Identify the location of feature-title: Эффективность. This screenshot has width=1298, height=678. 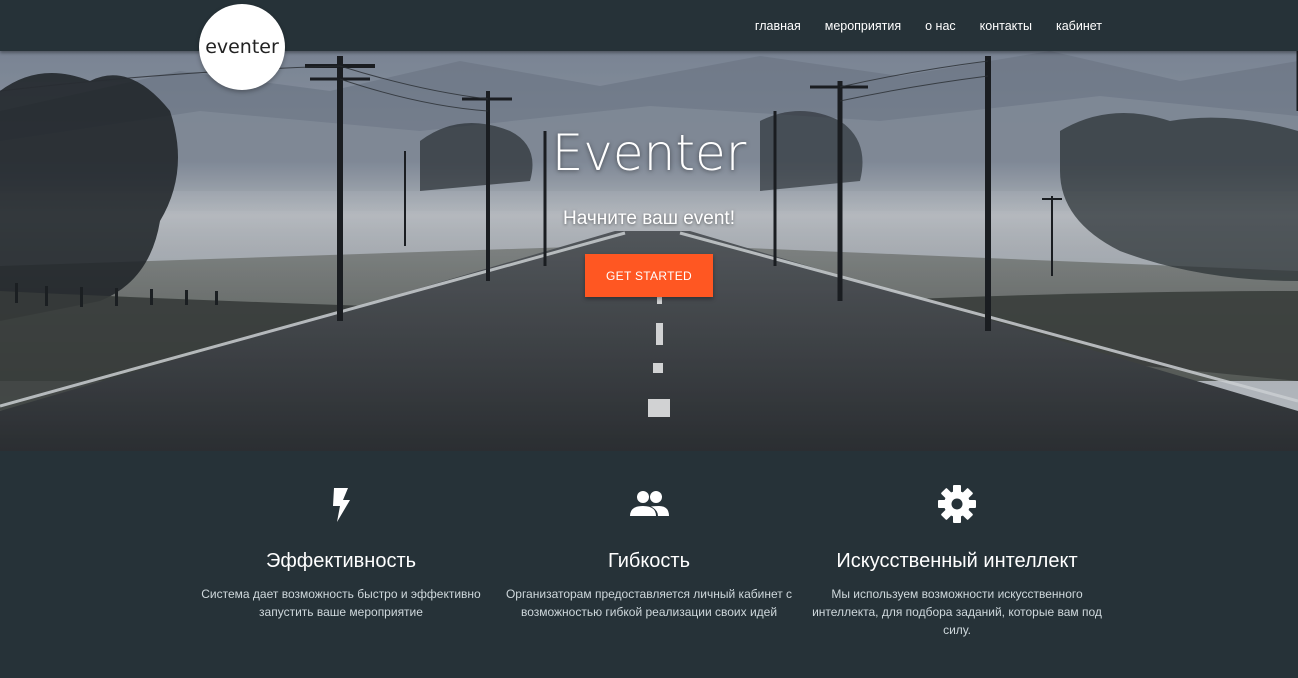
(341, 561).